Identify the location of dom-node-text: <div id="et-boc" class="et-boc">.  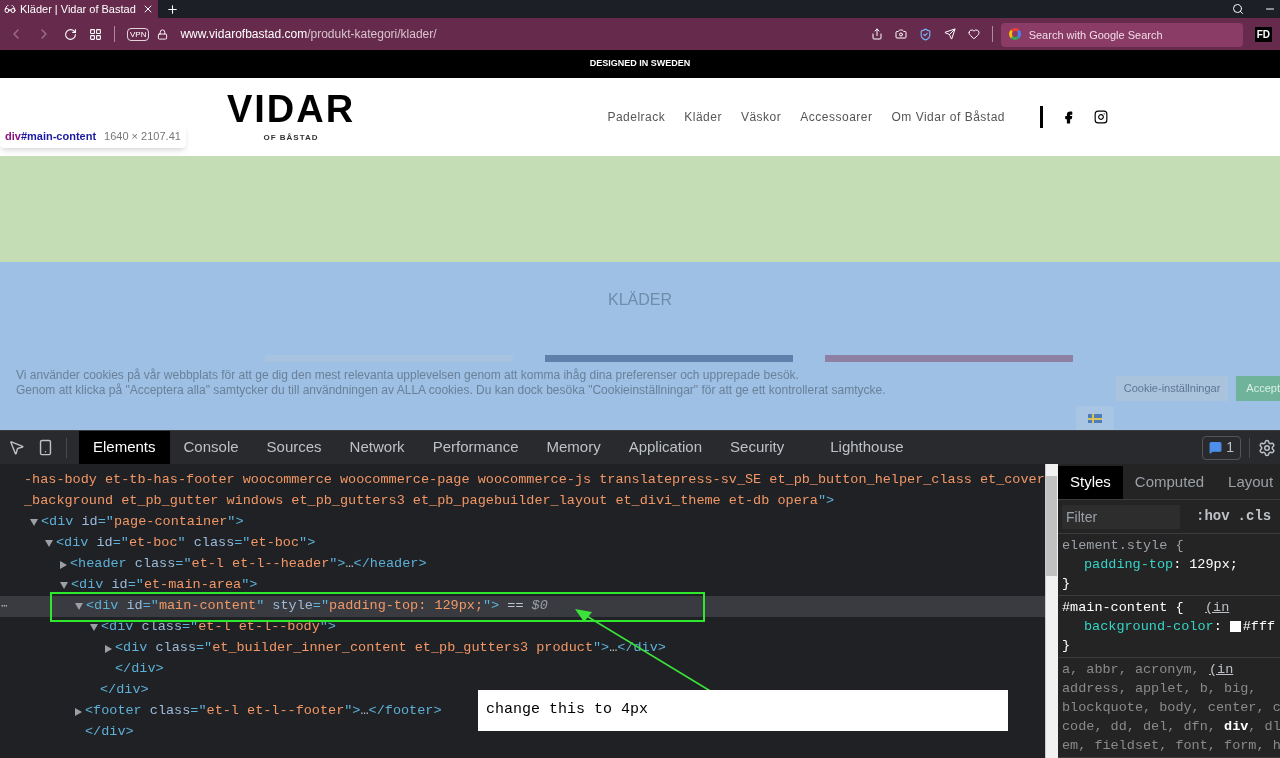
(186, 543).